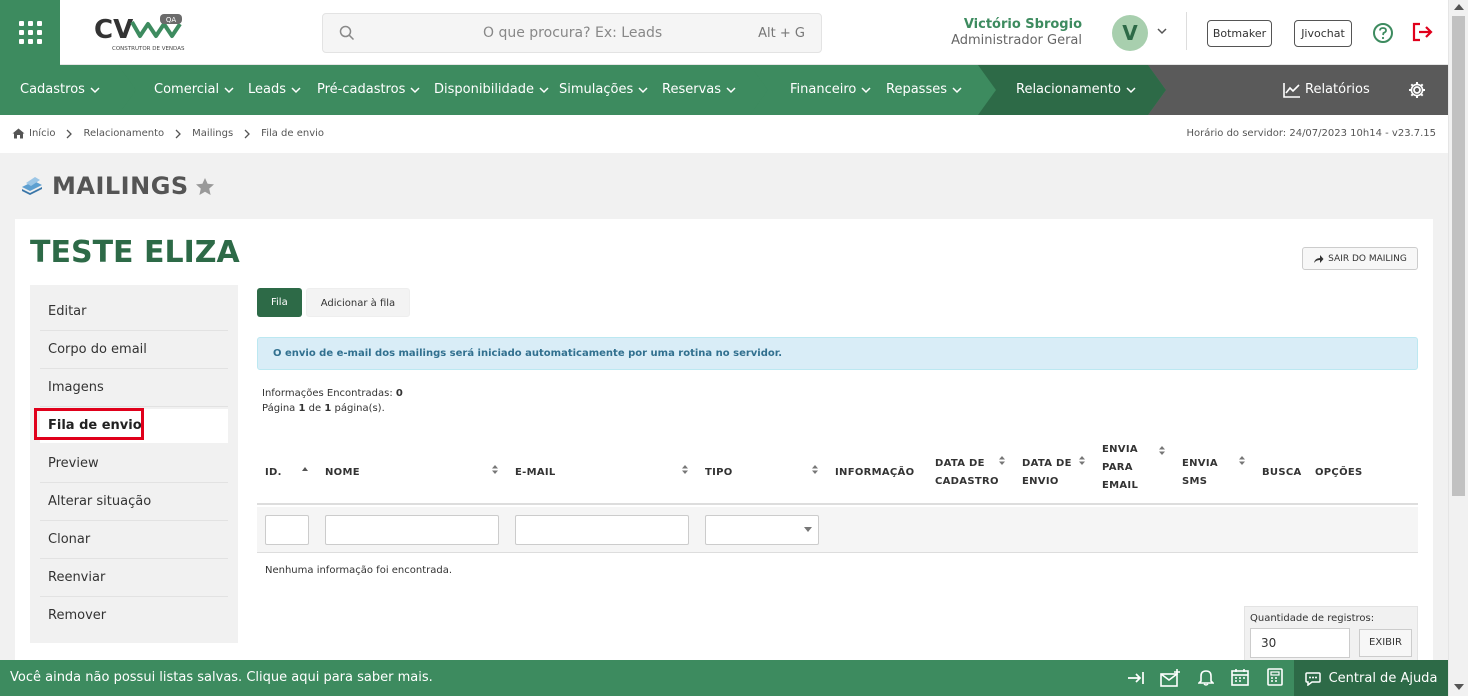 This screenshot has height=696, width=1468. I want to click on line-chart-icon, so click(1291, 90).